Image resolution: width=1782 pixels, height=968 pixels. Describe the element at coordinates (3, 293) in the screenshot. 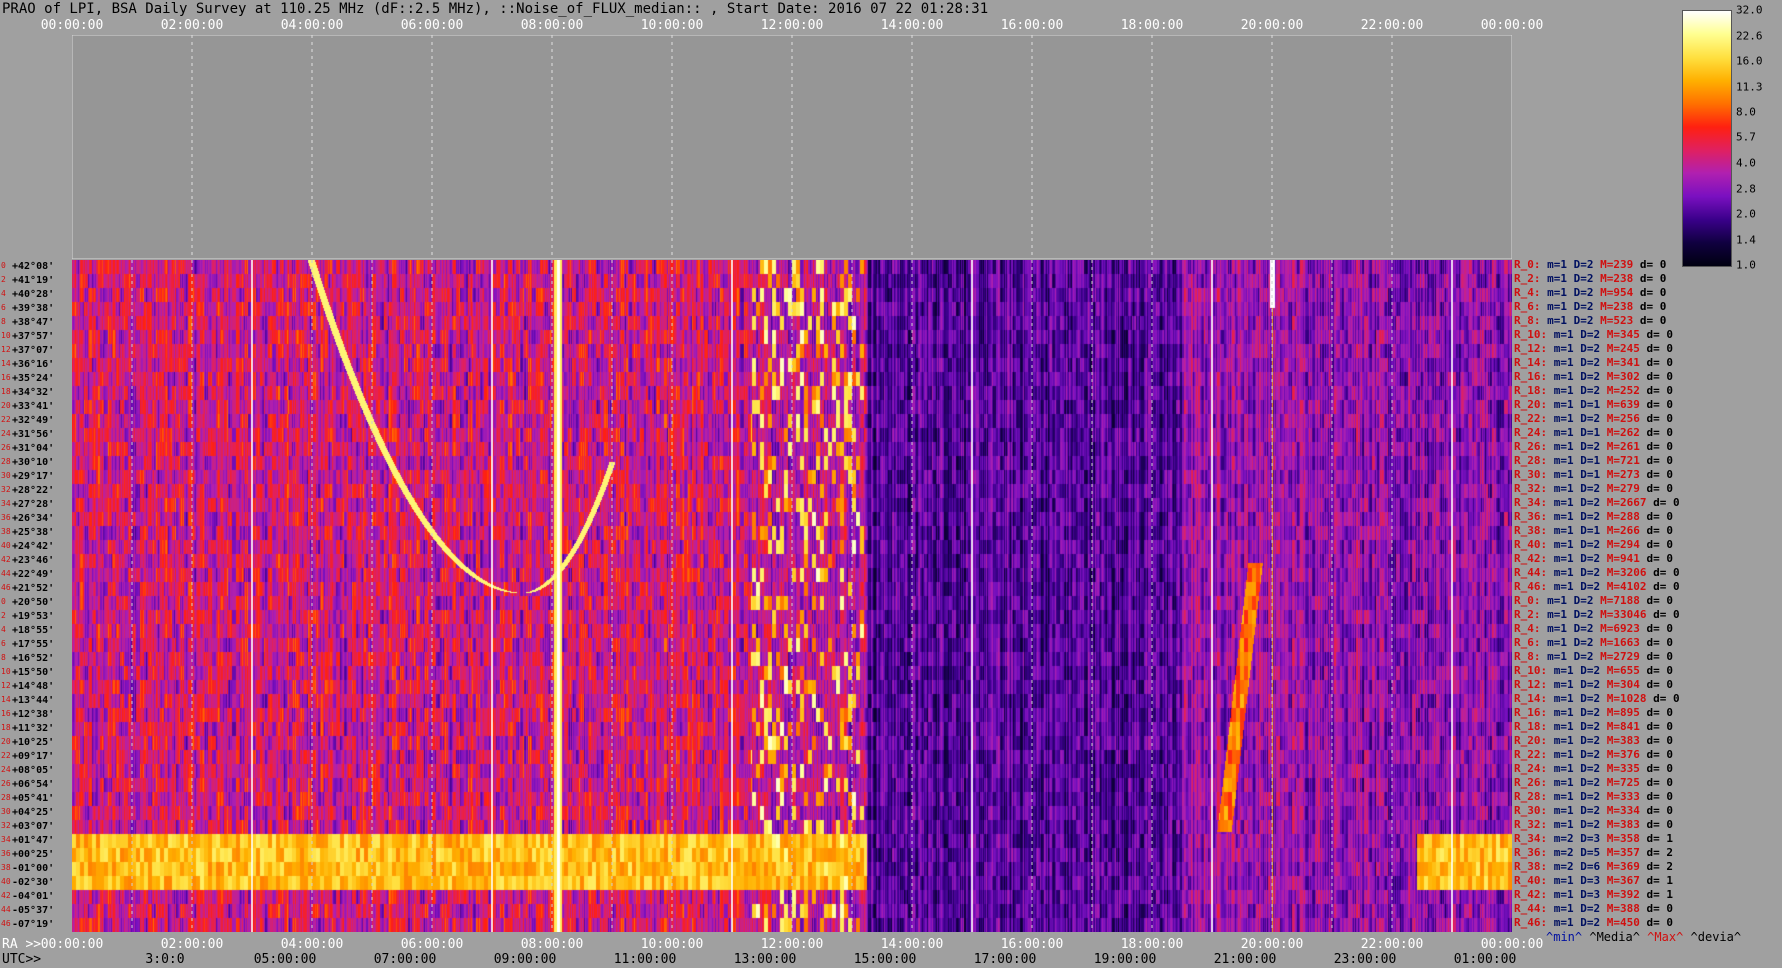

I see `row-index: 4` at that location.